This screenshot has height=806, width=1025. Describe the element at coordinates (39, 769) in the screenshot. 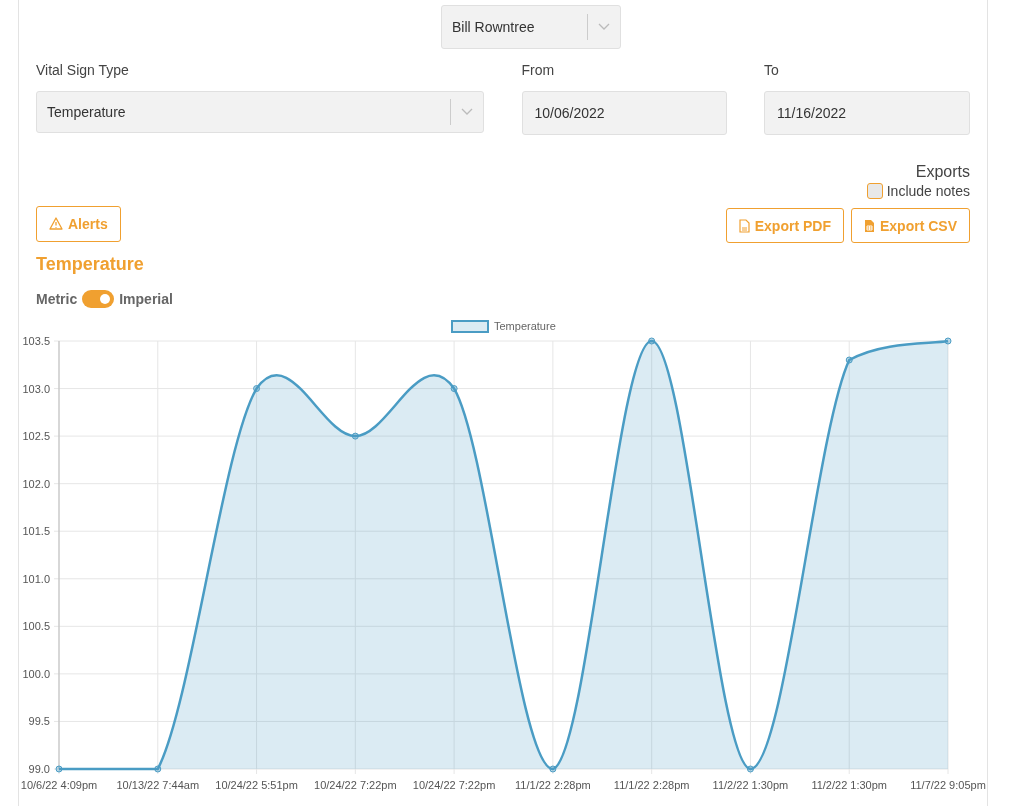

I see `y-tick-label: 99.0` at that location.